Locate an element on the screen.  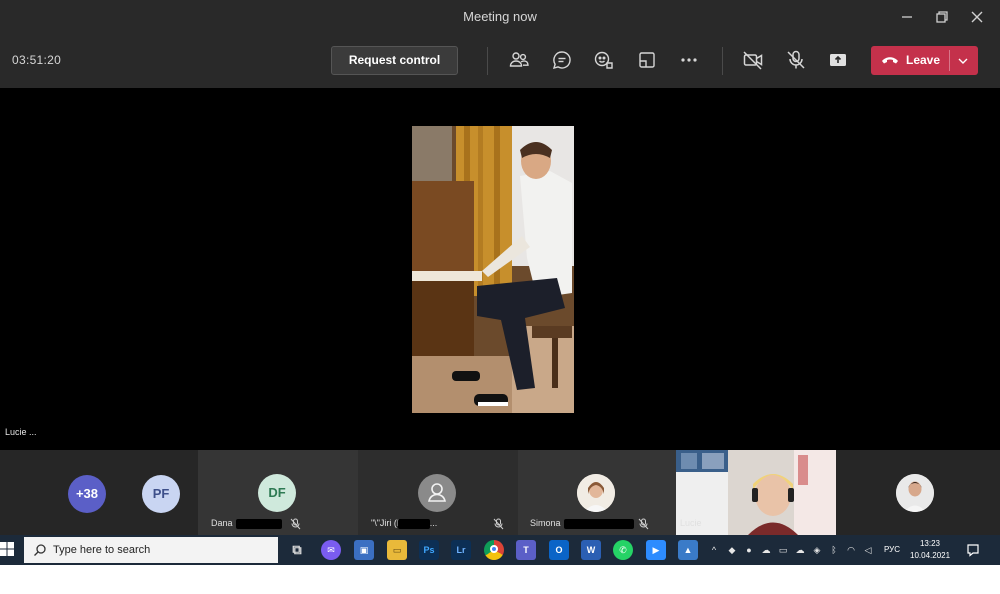
meeting-toolbar: 03:51:20 Request control Leave is located at coordinates (500, 60).